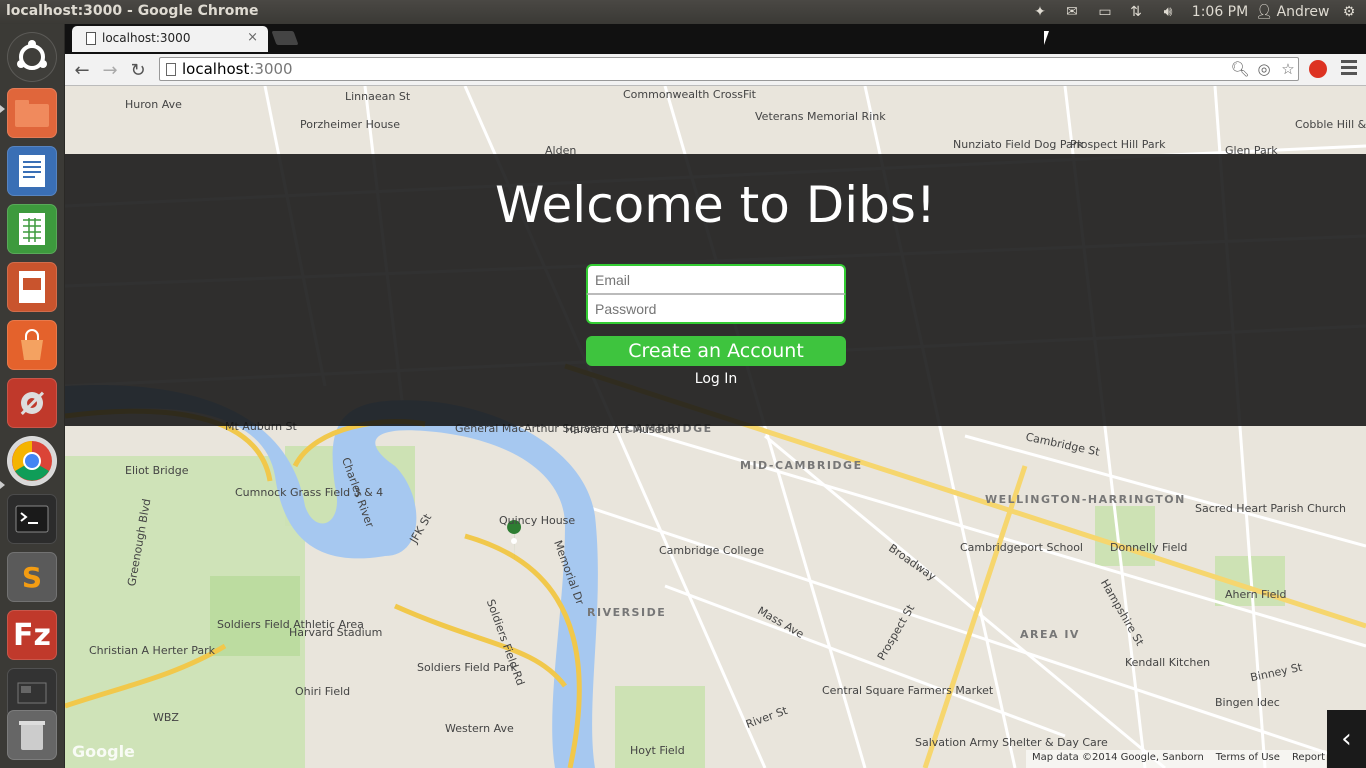 Image resolution: width=1366 pixels, height=768 pixels. Describe the element at coordinates (32, 461) in the screenshot. I see `chrome-icon` at that location.